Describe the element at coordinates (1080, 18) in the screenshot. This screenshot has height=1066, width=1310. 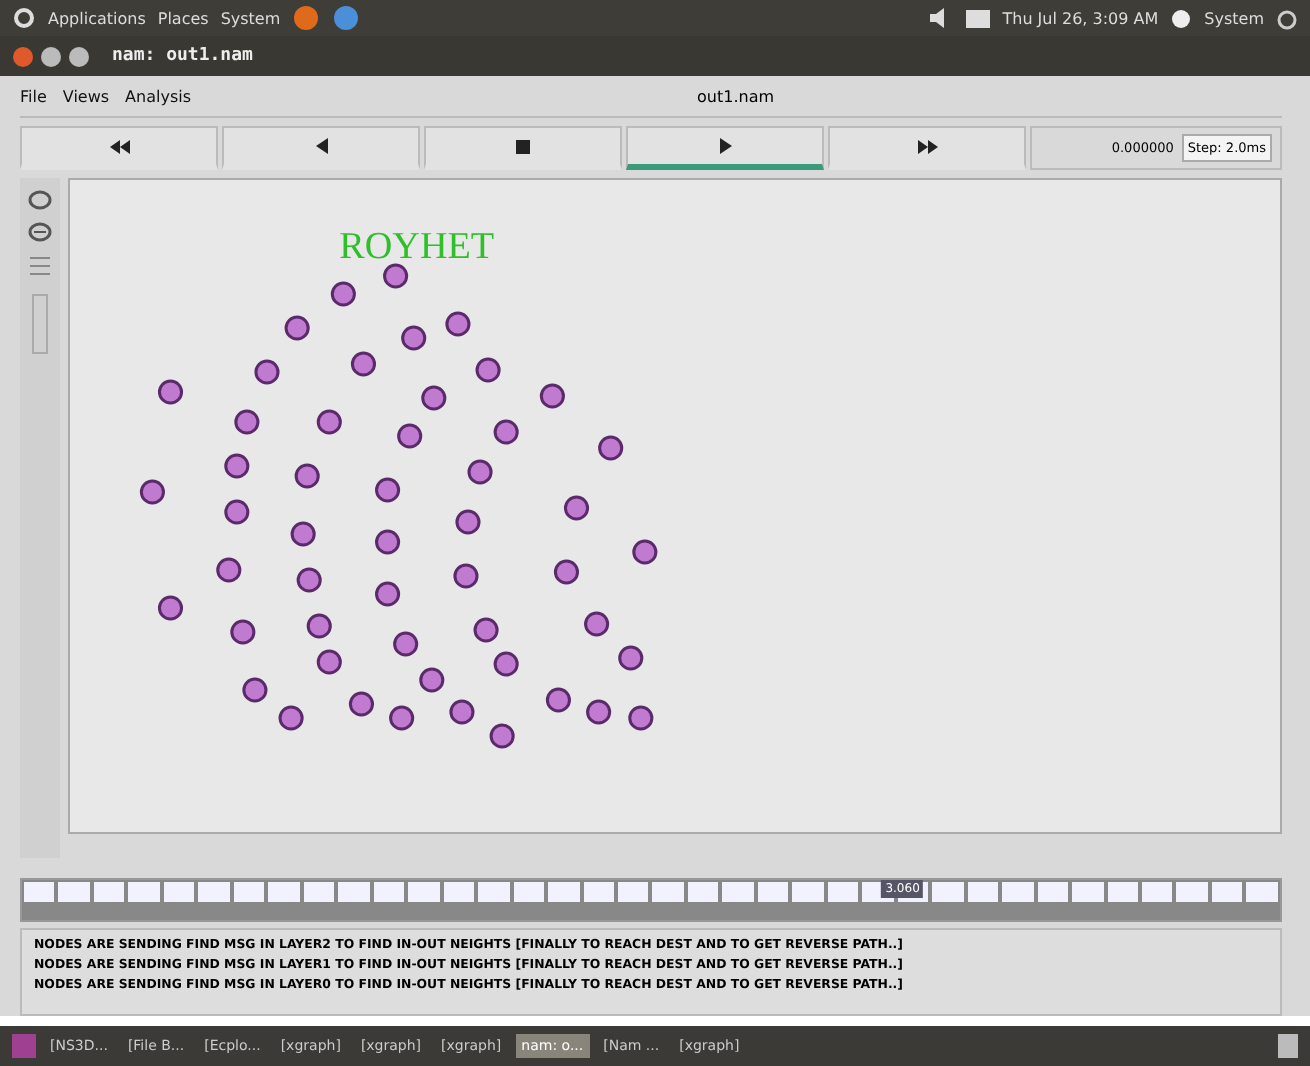
I see `clock: Thu Jul 26, 3:09 AM` at that location.